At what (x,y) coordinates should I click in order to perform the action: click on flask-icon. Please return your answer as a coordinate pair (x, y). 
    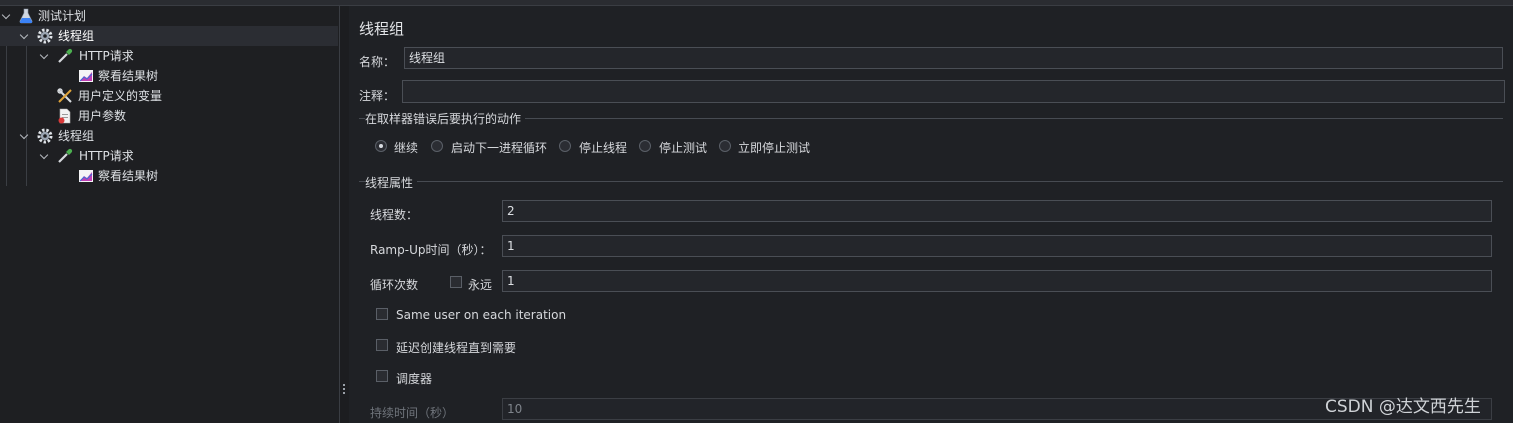
    Looking at the image, I should click on (26, 16).